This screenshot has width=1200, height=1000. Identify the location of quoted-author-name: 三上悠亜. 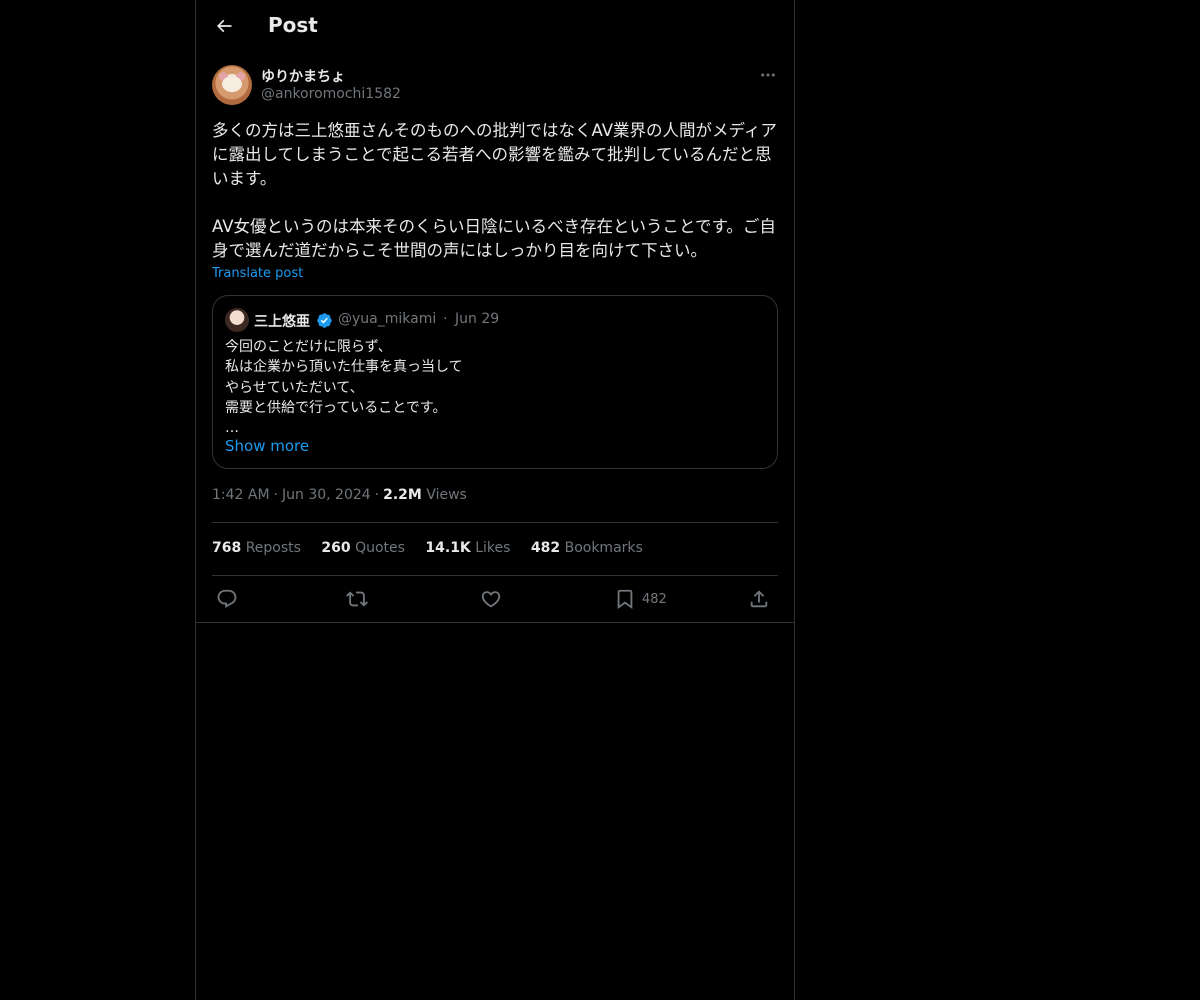
(282, 322).